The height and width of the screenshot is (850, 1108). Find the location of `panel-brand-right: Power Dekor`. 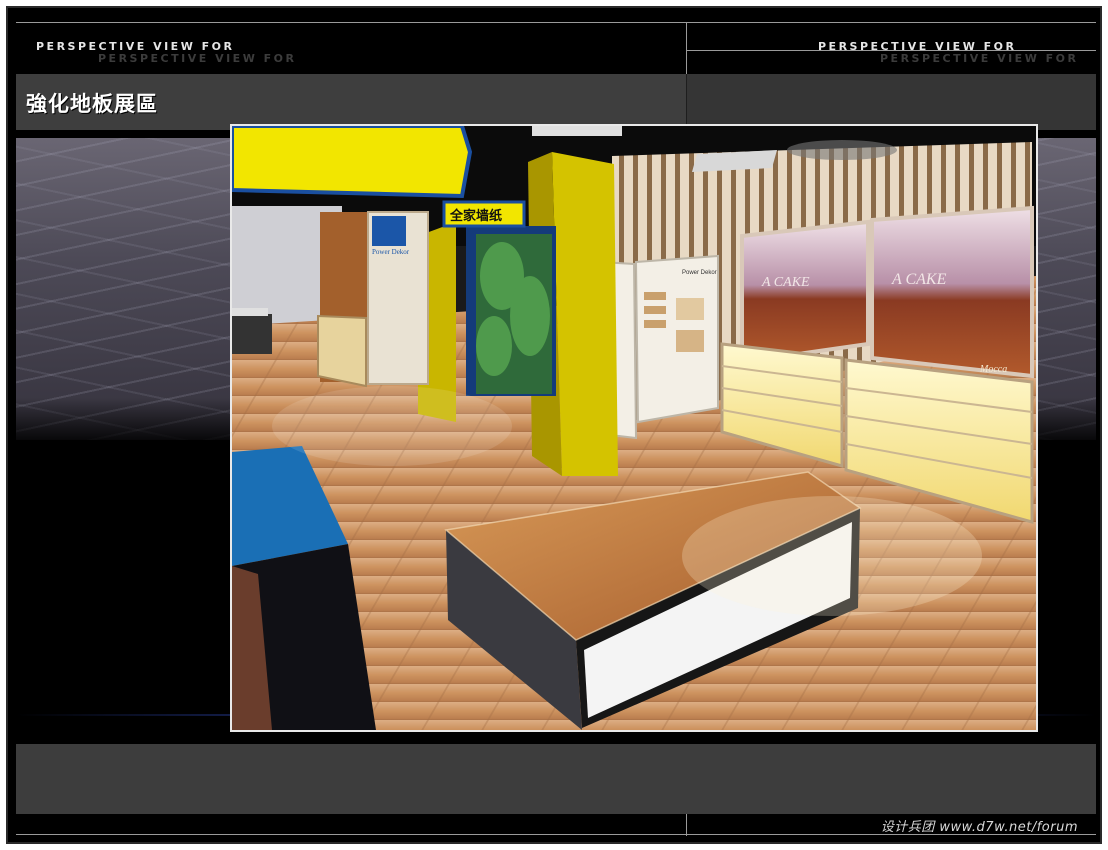

panel-brand-right: Power Dekor is located at coordinates (699, 273).